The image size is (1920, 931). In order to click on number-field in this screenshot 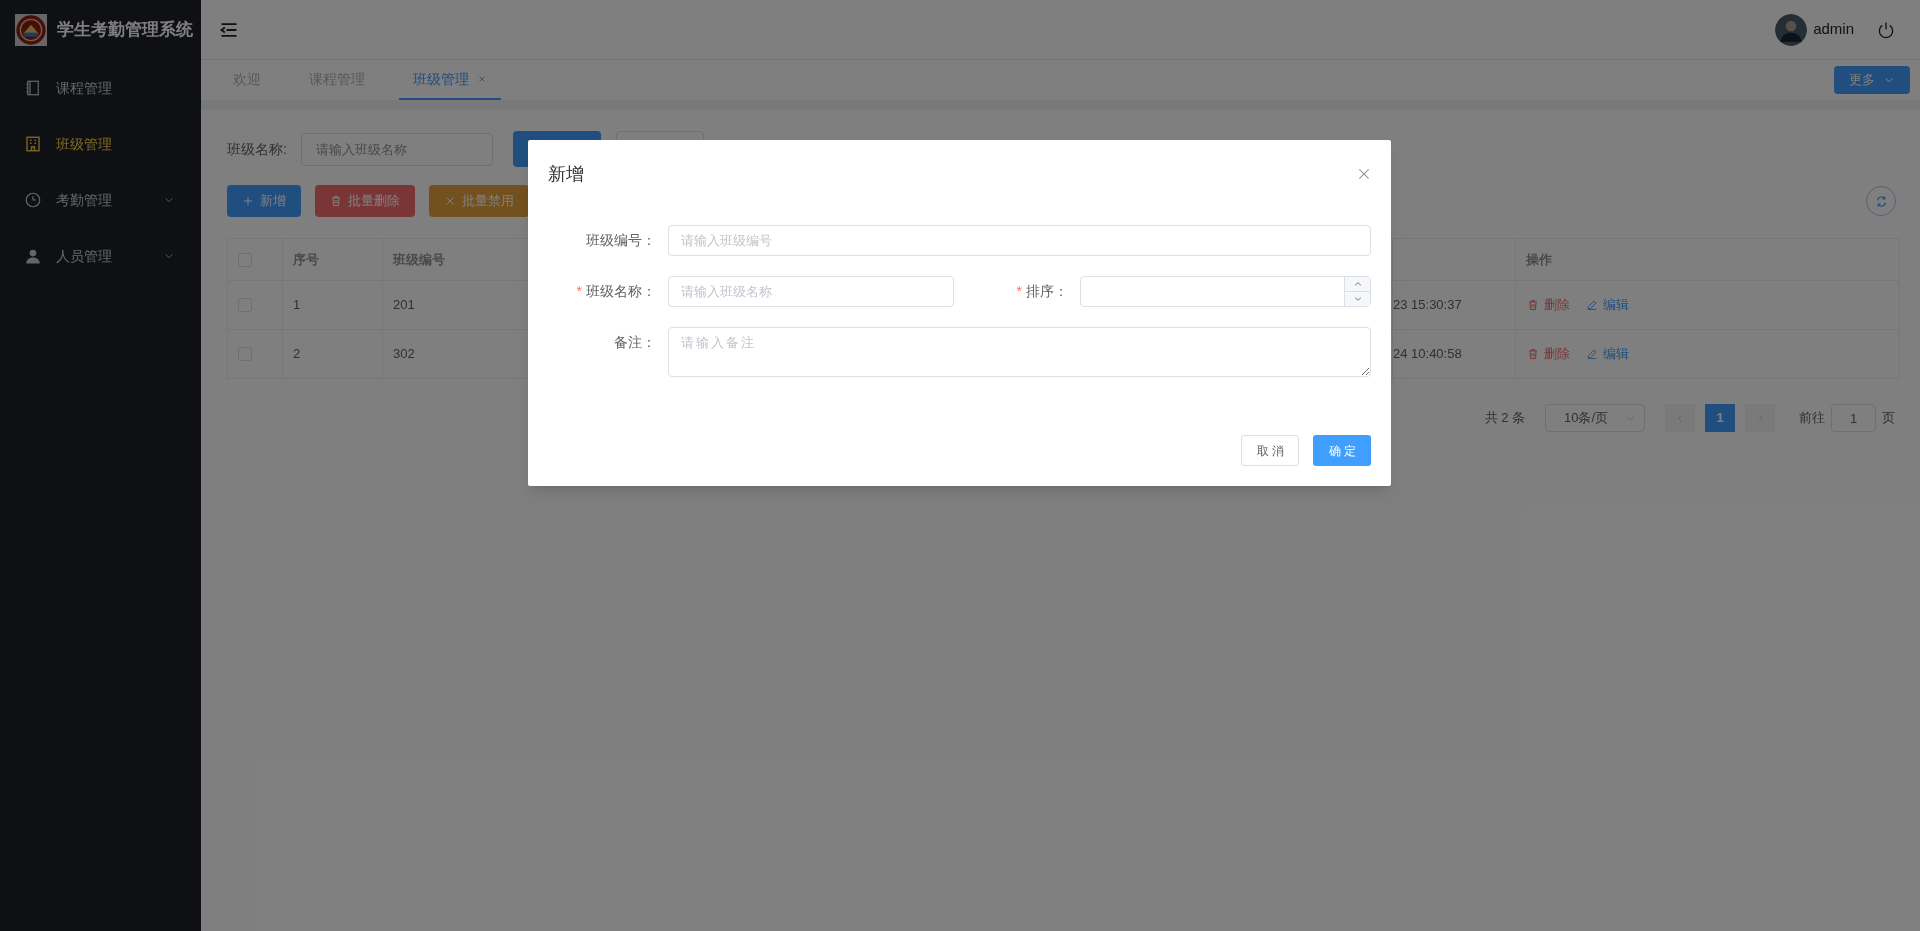, I will do `click(1225, 291)`.